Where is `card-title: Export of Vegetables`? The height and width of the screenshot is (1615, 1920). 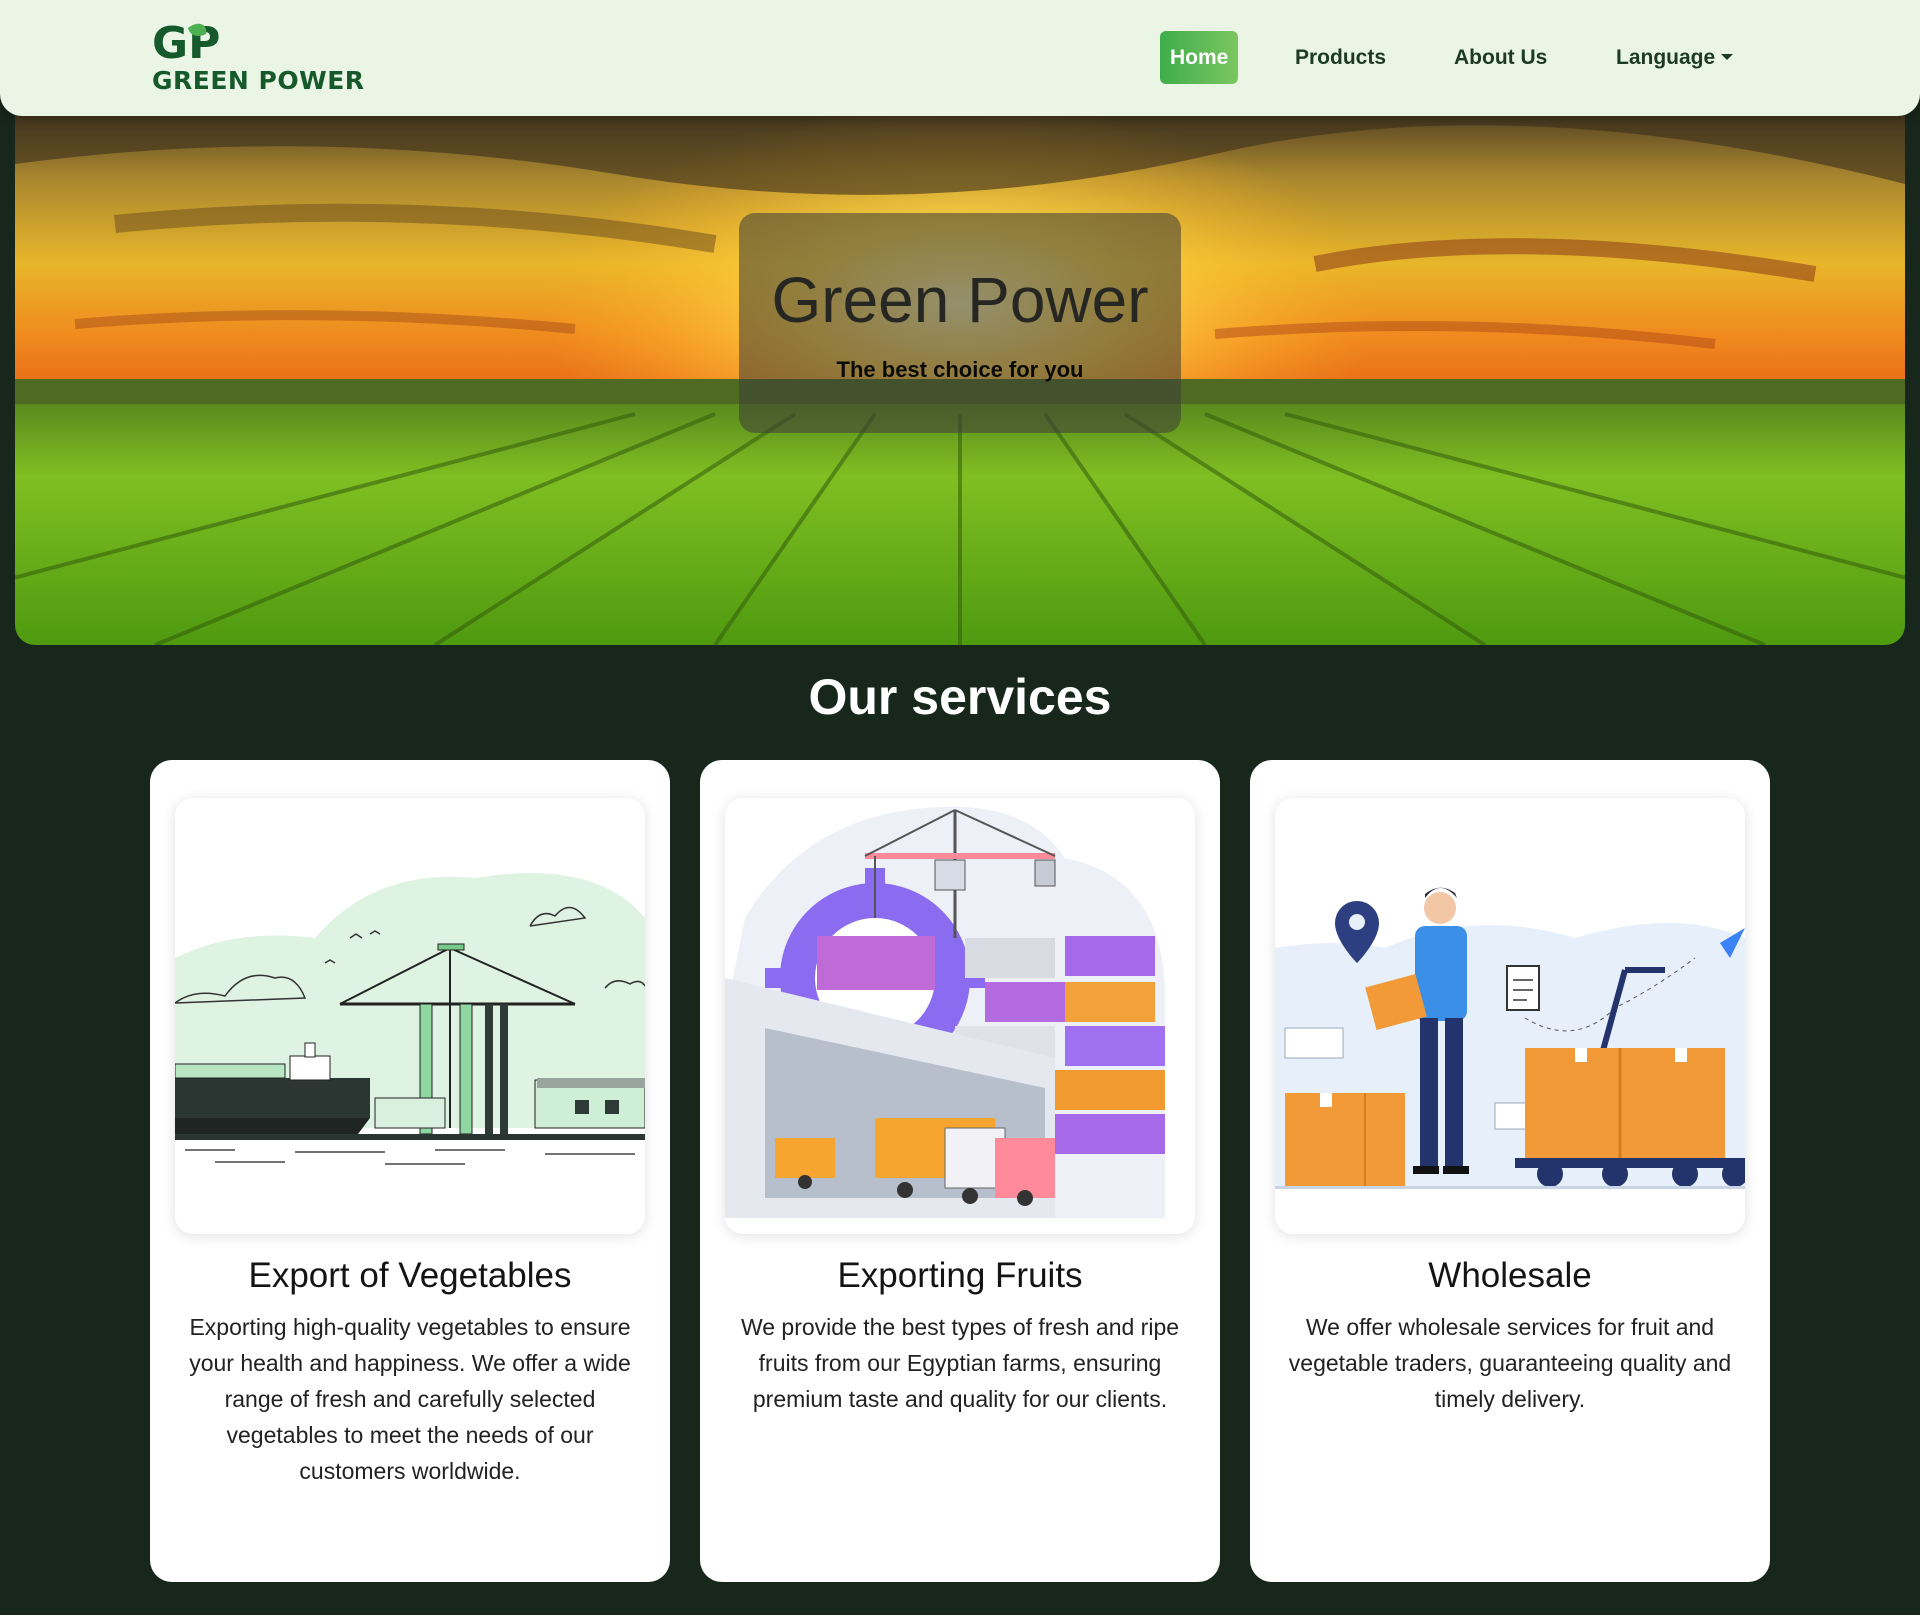
card-title: Export of Vegetables is located at coordinates (410, 1275).